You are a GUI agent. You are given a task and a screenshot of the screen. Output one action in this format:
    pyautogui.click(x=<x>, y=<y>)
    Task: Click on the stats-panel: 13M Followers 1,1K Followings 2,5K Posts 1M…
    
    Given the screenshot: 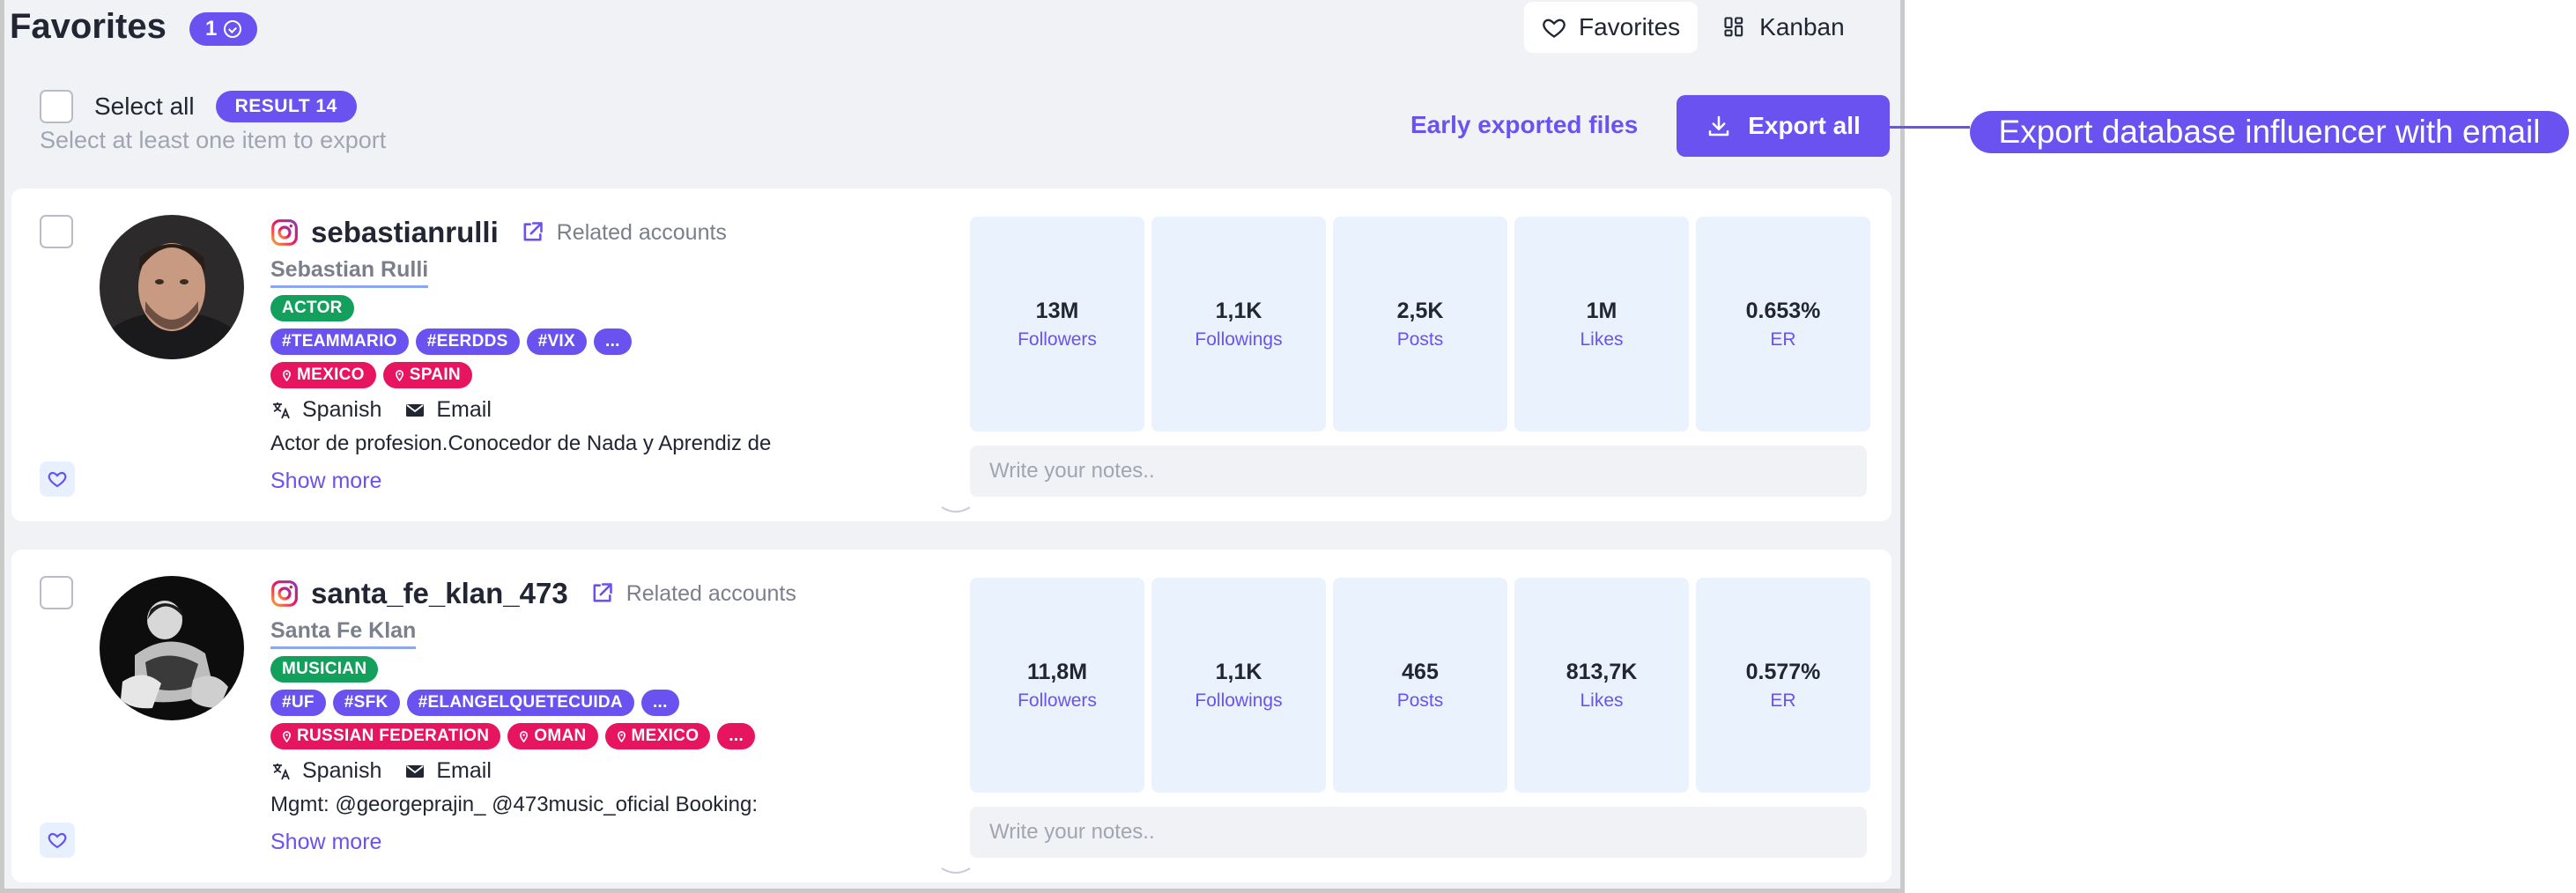 What is the action you would take?
    pyautogui.click(x=1420, y=324)
    